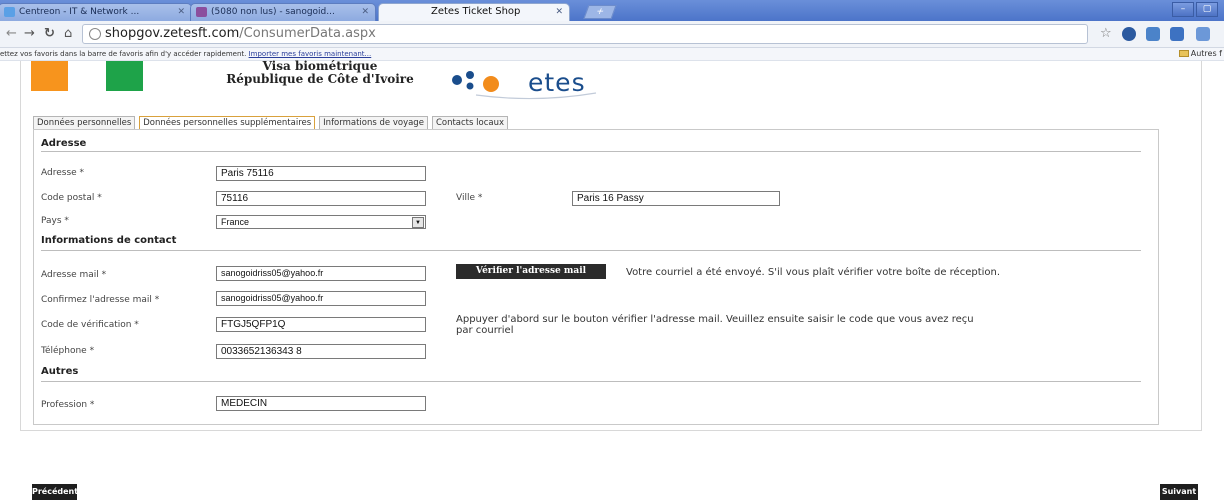 Image resolution: width=1224 pixels, height=502 pixels. I want to click on window-controls: – ▢, so click(1195, 10).